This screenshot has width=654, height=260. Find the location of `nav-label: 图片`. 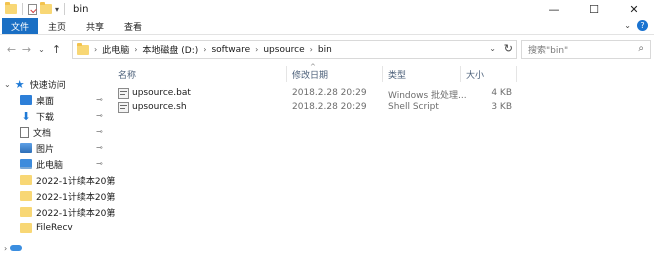

nav-label: 图片 is located at coordinates (45, 149).